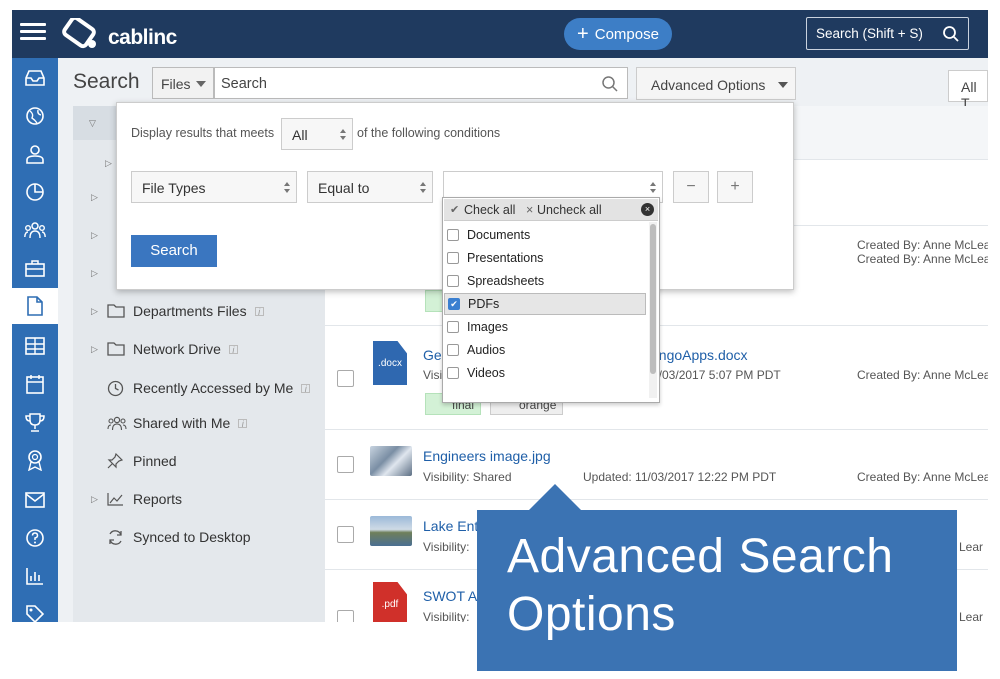 Image resolution: width=1000 pixels, height=679 pixels. I want to click on visibility: Visi, so click(433, 375).